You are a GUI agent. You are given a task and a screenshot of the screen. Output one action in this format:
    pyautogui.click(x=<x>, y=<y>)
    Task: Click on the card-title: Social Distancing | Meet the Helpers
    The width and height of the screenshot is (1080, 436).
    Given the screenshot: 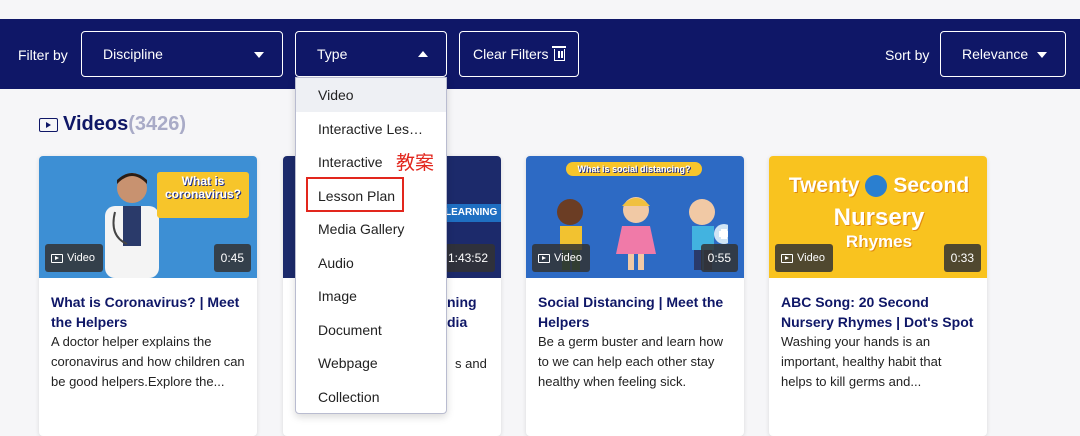 What is the action you would take?
    pyautogui.click(x=635, y=305)
    